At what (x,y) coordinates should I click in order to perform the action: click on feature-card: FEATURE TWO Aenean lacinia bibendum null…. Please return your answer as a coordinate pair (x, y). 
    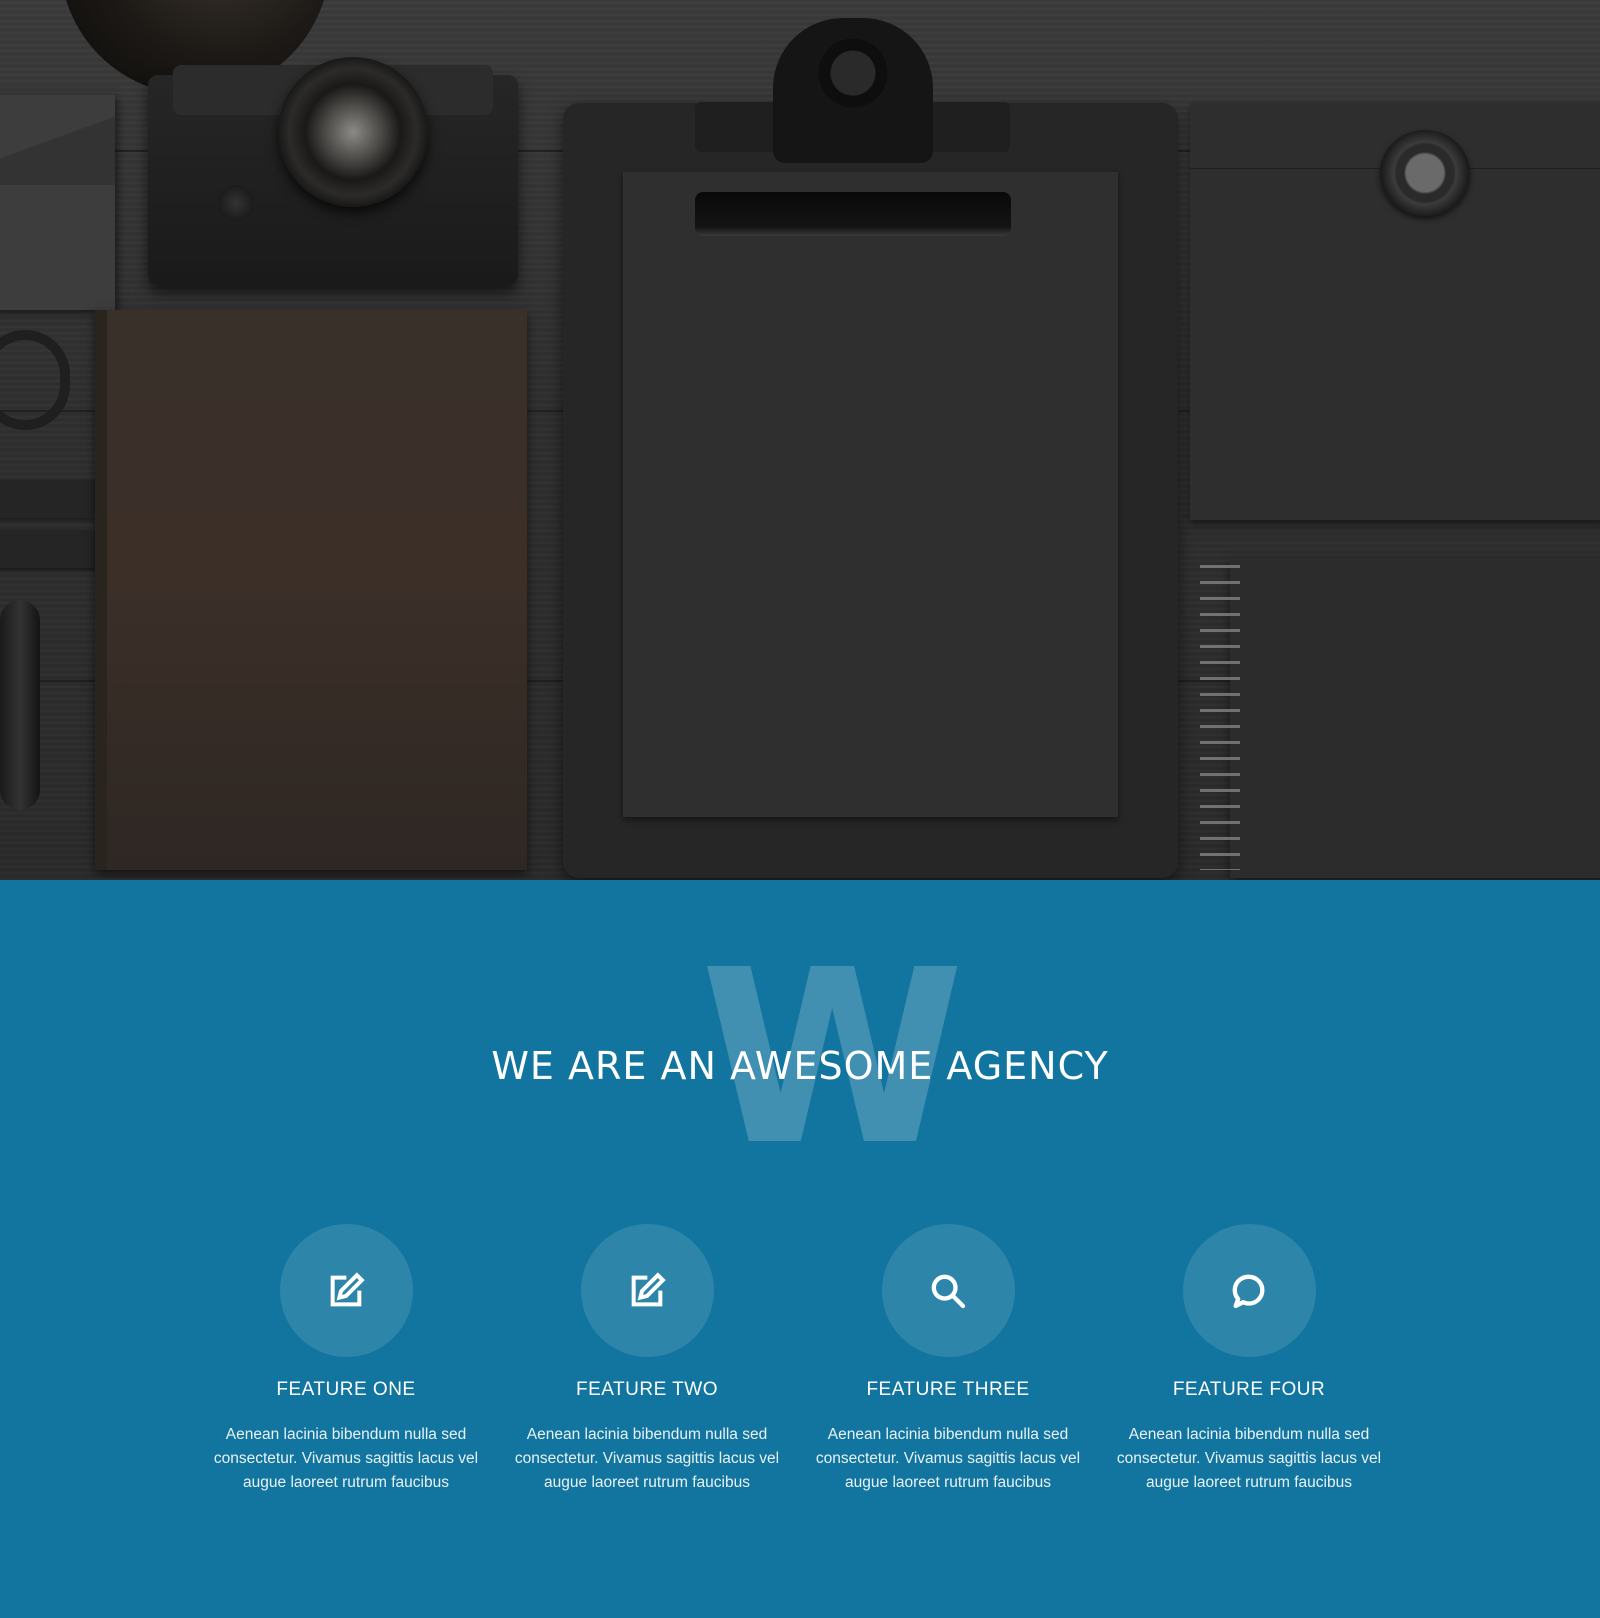
    Looking at the image, I should click on (647, 1359).